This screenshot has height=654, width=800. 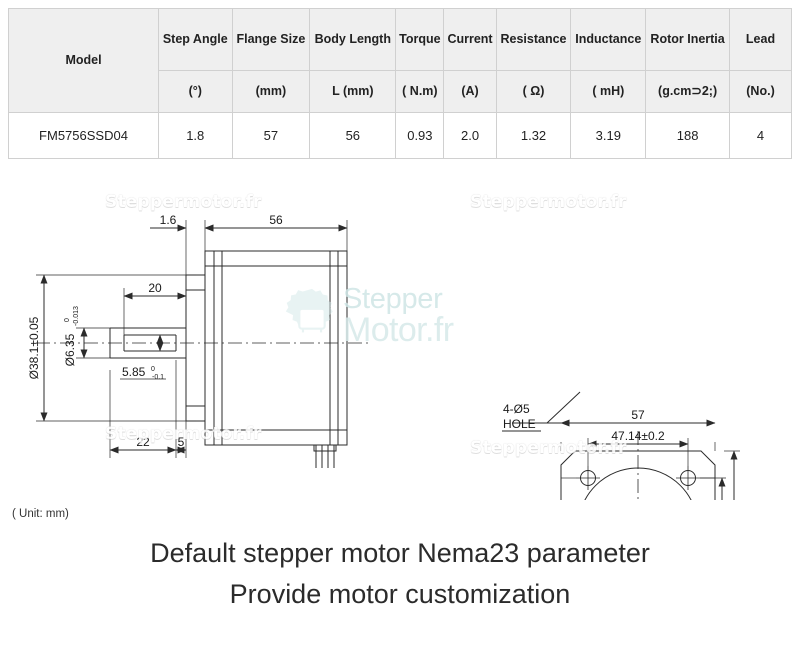 What do you see at coordinates (353, 39) in the screenshot?
I see `column-header-body-length: Body Length` at bounding box center [353, 39].